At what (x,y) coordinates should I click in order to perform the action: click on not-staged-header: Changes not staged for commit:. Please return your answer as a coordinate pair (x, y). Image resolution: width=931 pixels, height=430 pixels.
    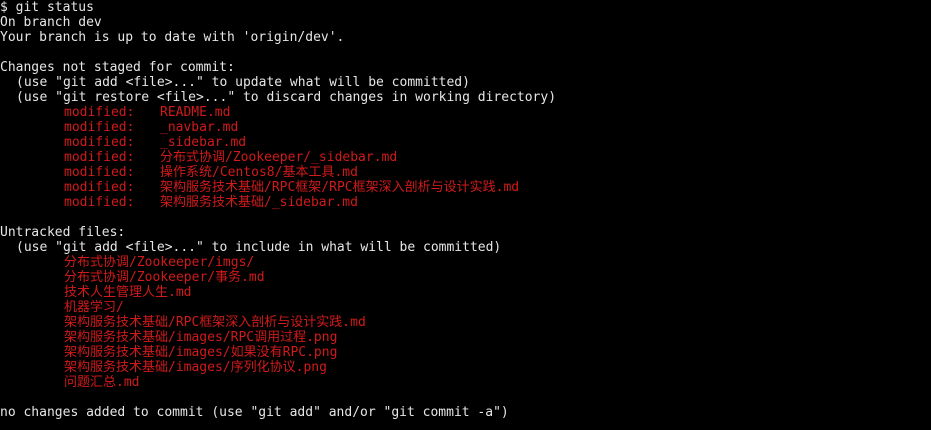
    Looking at the image, I should click on (117, 67).